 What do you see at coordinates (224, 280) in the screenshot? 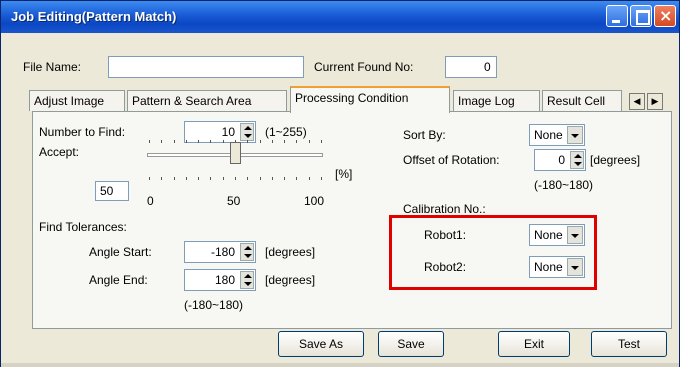
I see `angle-end-value: 180` at bounding box center [224, 280].